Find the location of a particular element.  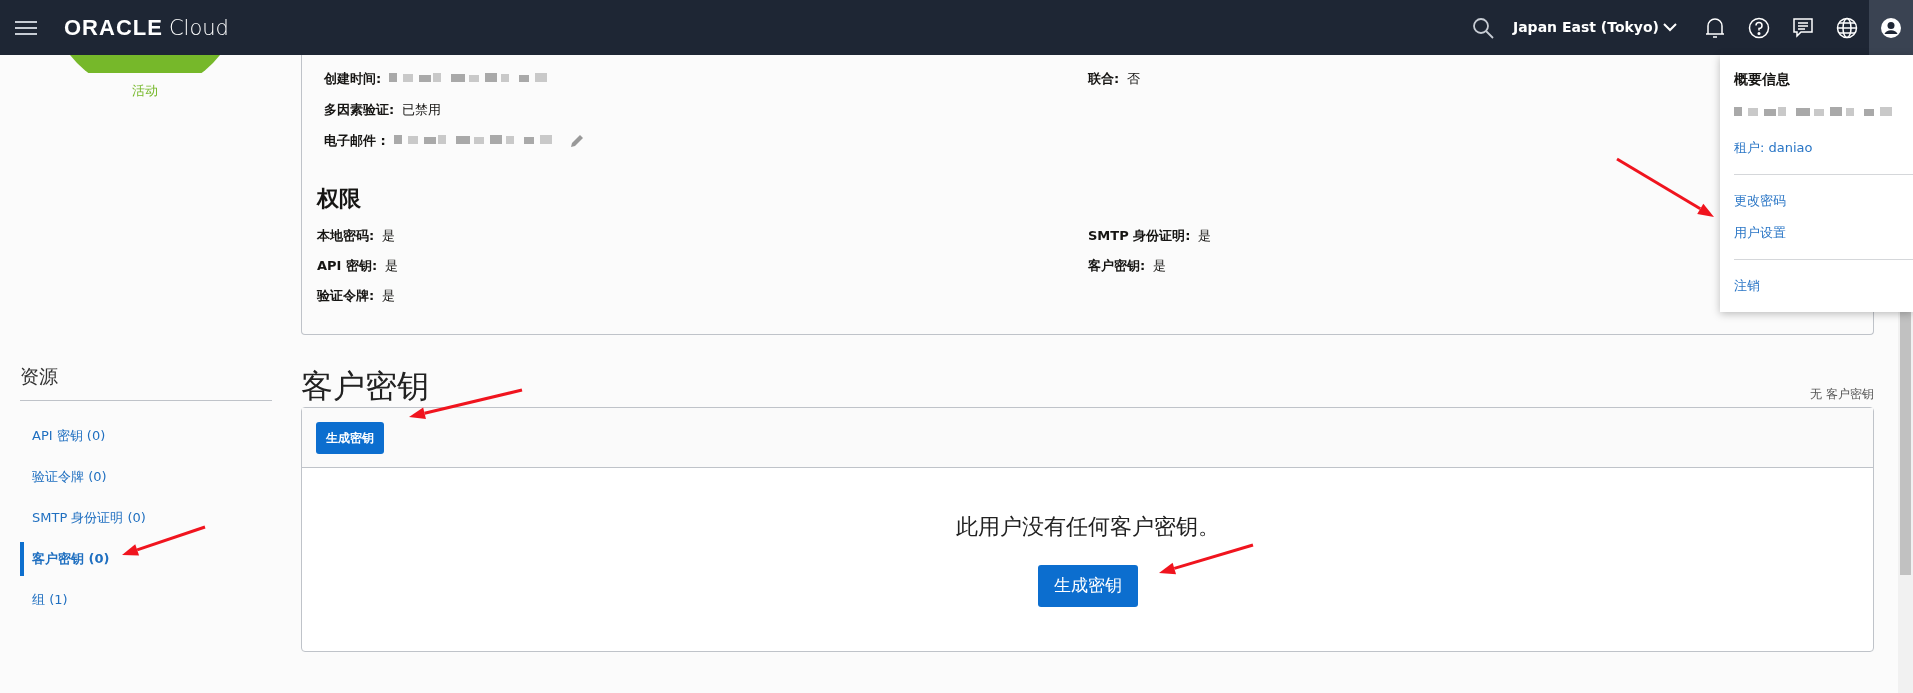

field-label: 本地密码: is located at coordinates (346, 235).